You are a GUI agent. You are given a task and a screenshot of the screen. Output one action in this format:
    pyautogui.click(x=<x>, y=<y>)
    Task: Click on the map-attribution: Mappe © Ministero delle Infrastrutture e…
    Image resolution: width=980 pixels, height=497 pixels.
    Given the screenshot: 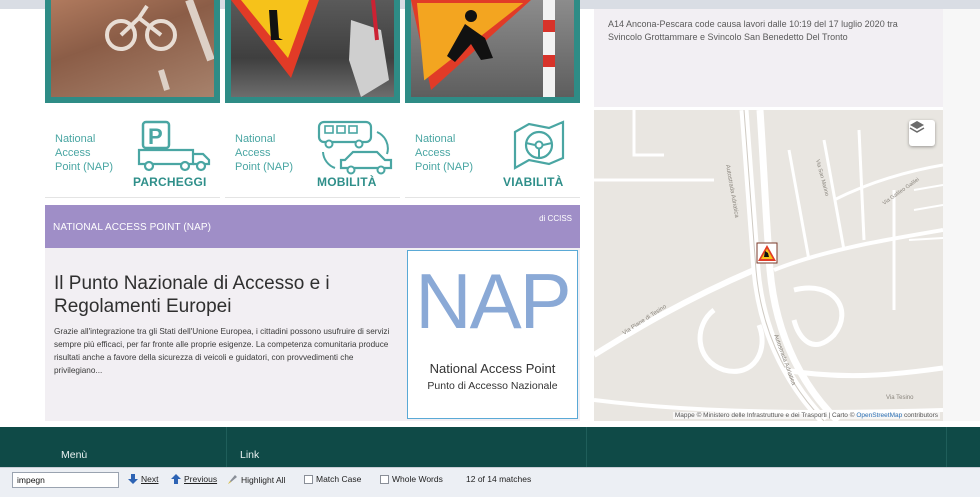 What is the action you would take?
    pyautogui.click(x=806, y=415)
    